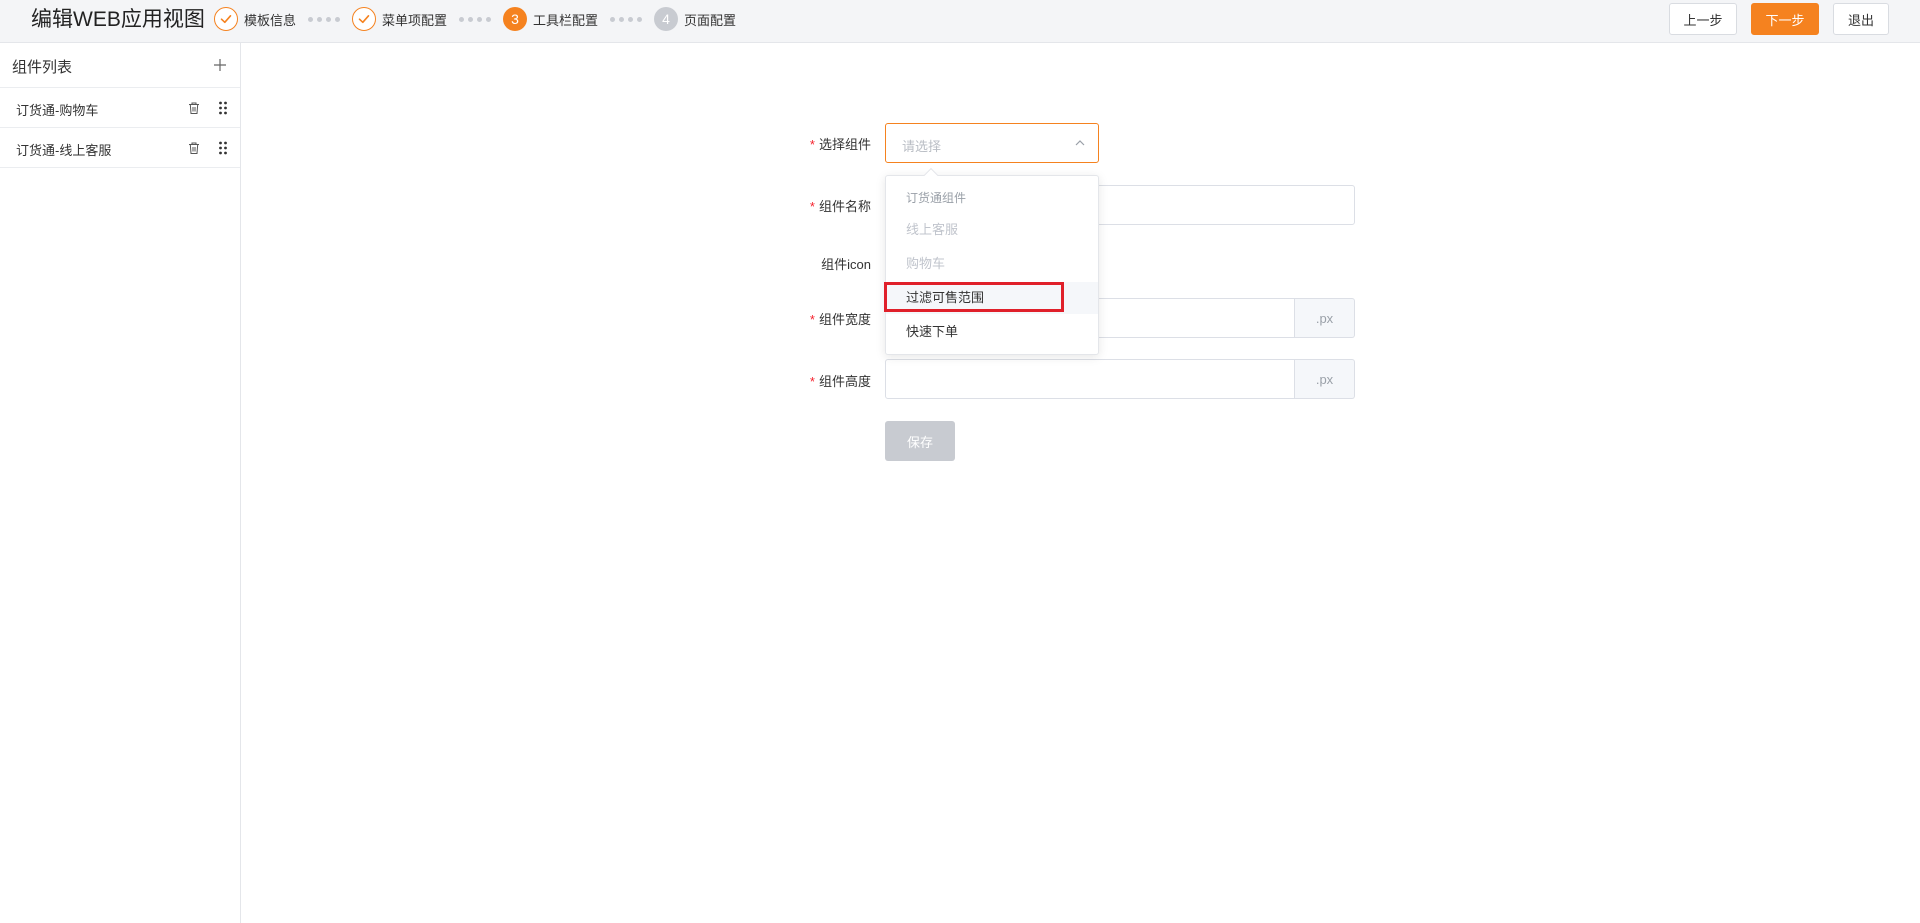 The image size is (1920, 923). I want to click on dropdown-option: 线上客服, so click(932, 229).